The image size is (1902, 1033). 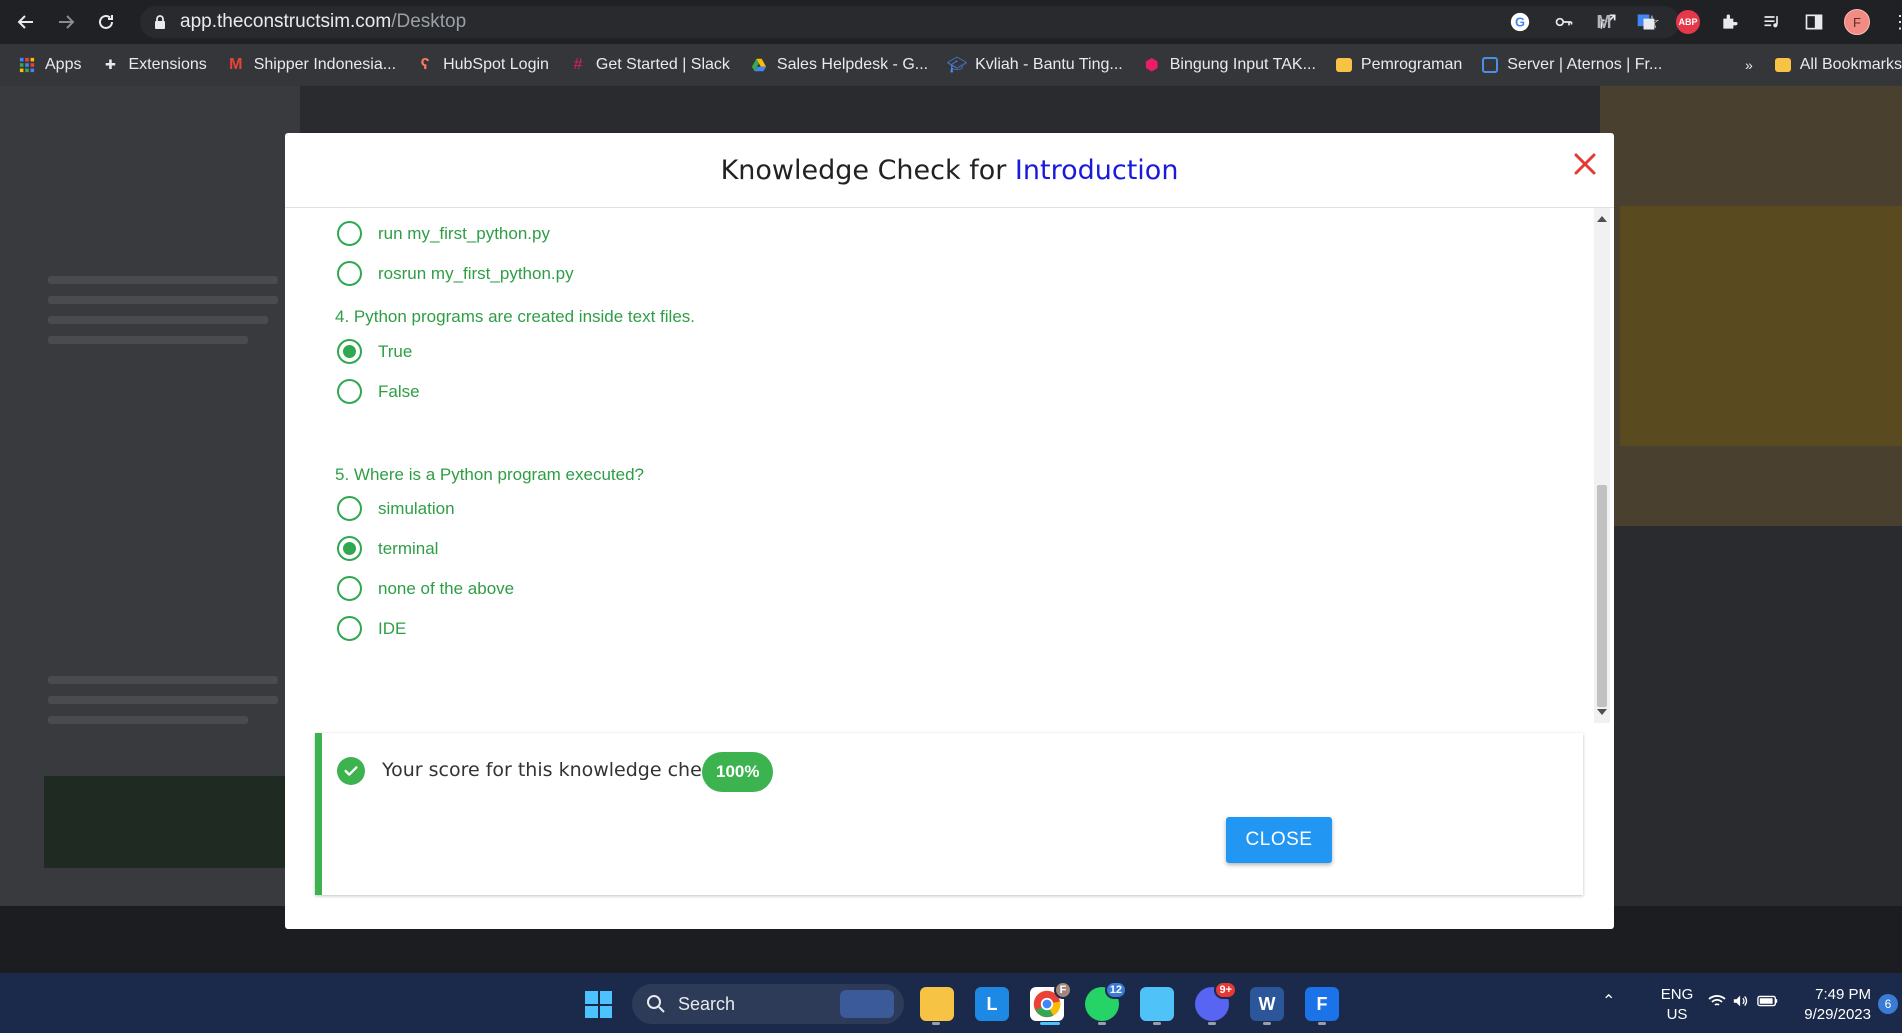 What do you see at coordinates (1343, 65) in the screenshot?
I see `folder-icon` at bounding box center [1343, 65].